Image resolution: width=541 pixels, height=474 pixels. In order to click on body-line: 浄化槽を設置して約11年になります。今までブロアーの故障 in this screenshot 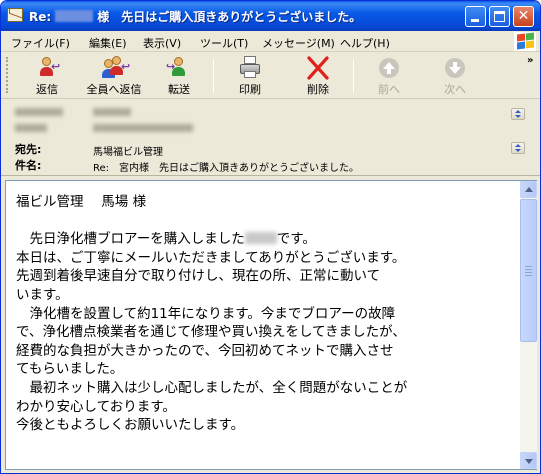, I will do `click(206, 313)`.